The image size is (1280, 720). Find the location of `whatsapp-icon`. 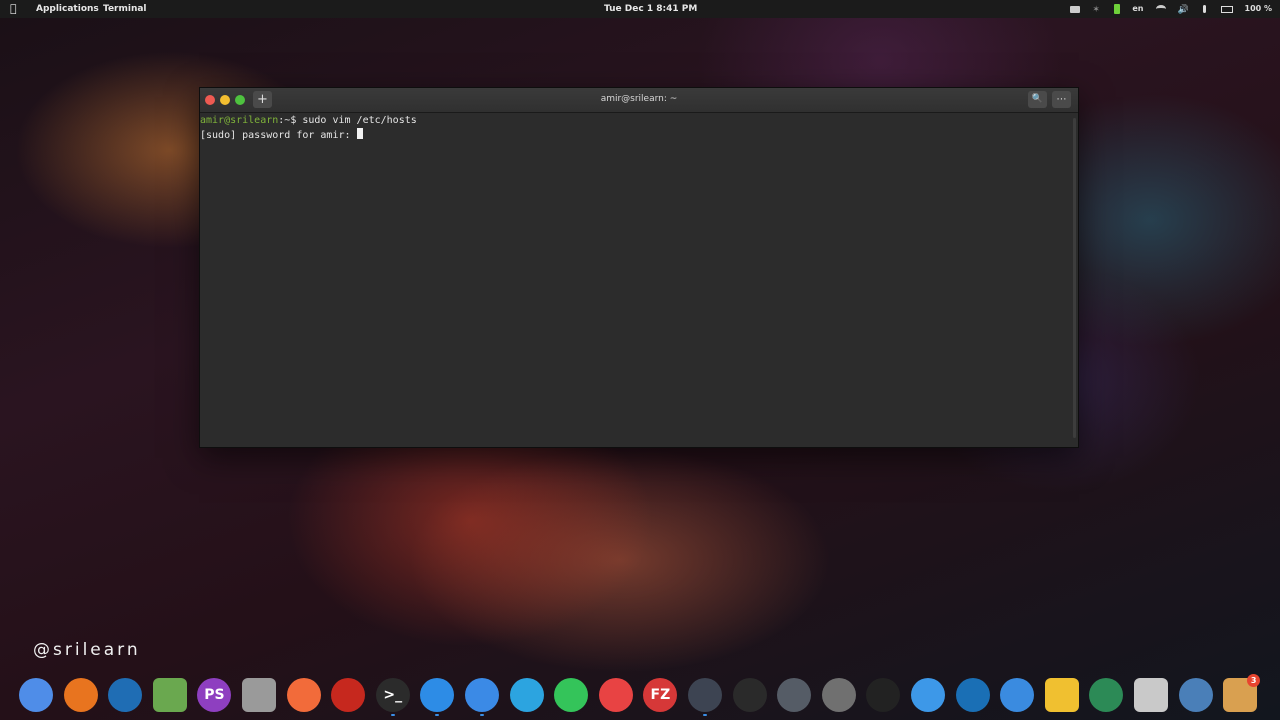

whatsapp-icon is located at coordinates (571, 695).